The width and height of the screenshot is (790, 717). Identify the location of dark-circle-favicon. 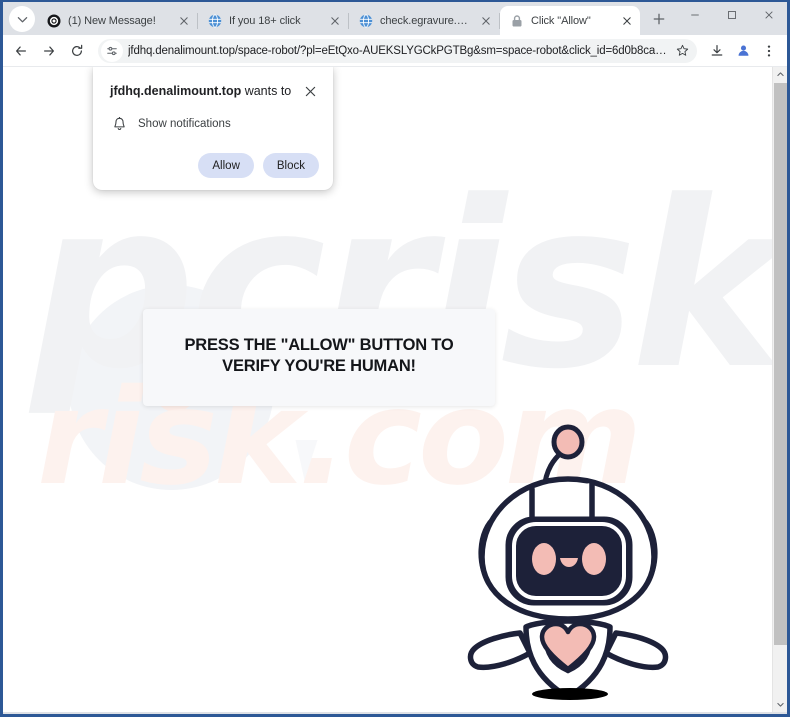
(54, 21).